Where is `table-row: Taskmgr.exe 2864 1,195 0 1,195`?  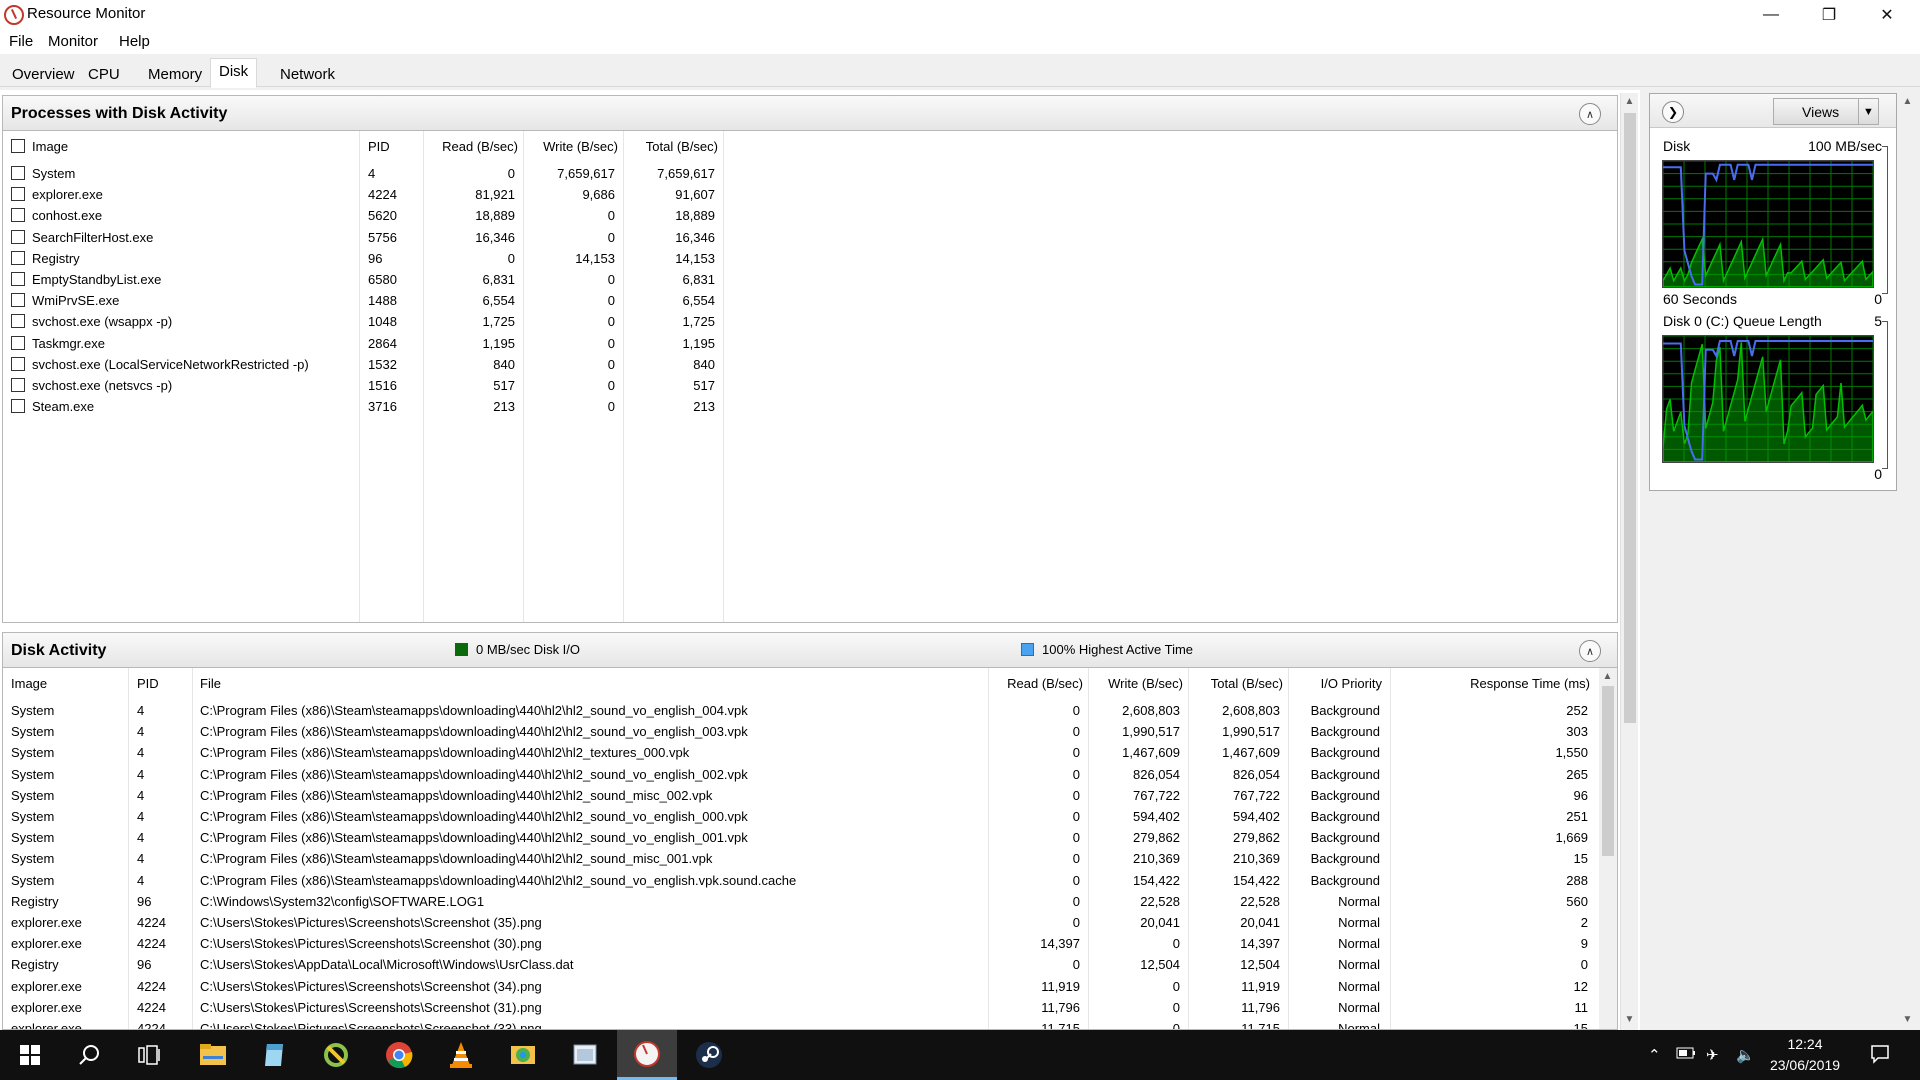 table-row: Taskmgr.exe 2864 1,195 0 1,195 is located at coordinates (808, 343).